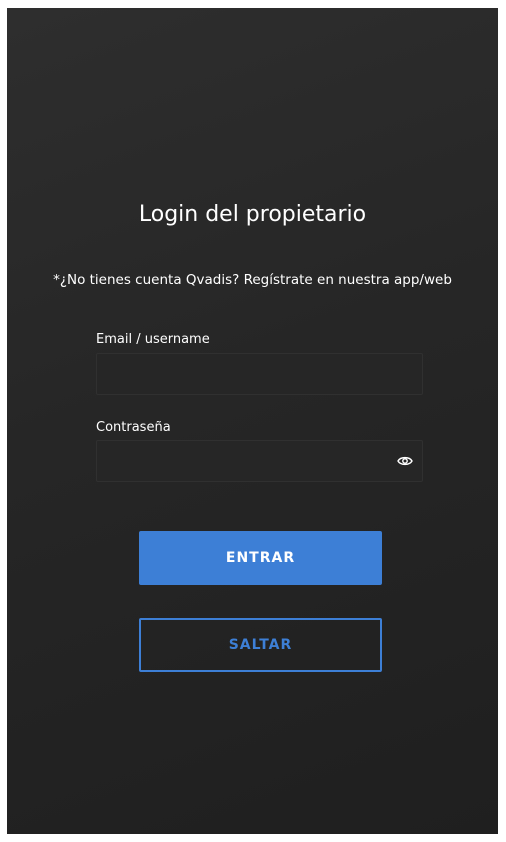 This screenshot has height=842, width=506. I want to click on password-field, so click(259, 461).